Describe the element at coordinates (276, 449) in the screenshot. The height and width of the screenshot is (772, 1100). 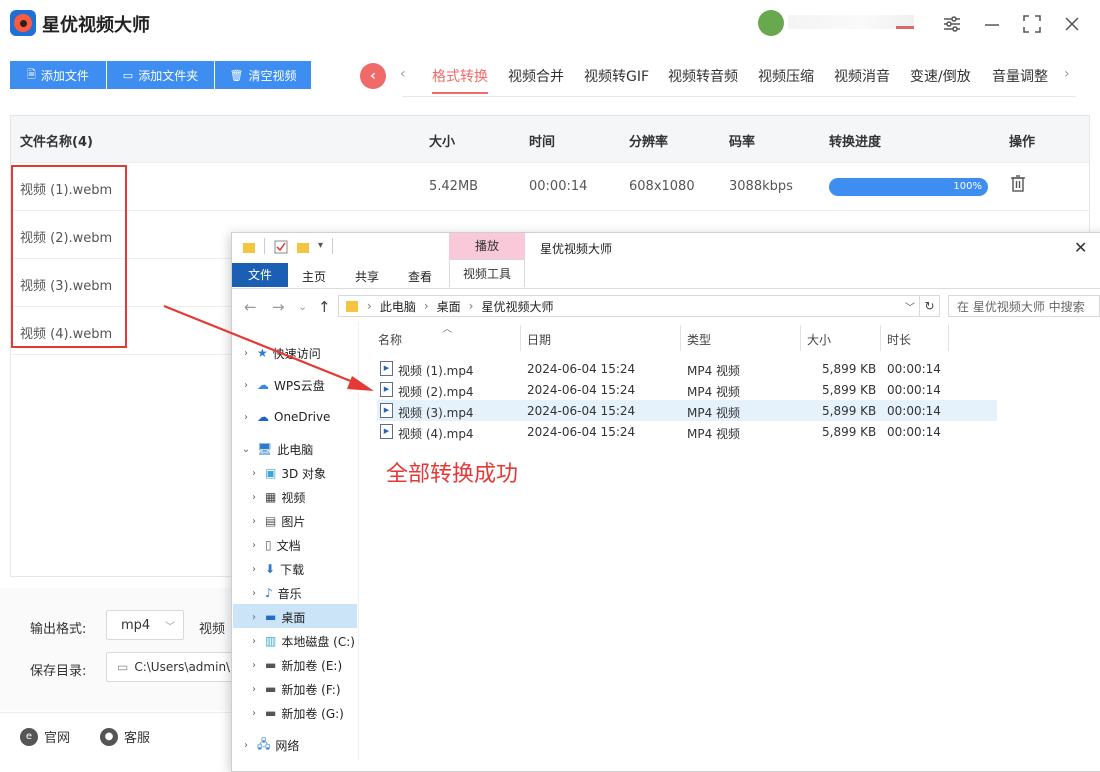
I see `tree-item-this-pc: ⌄ 🖥 此电脑` at that location.